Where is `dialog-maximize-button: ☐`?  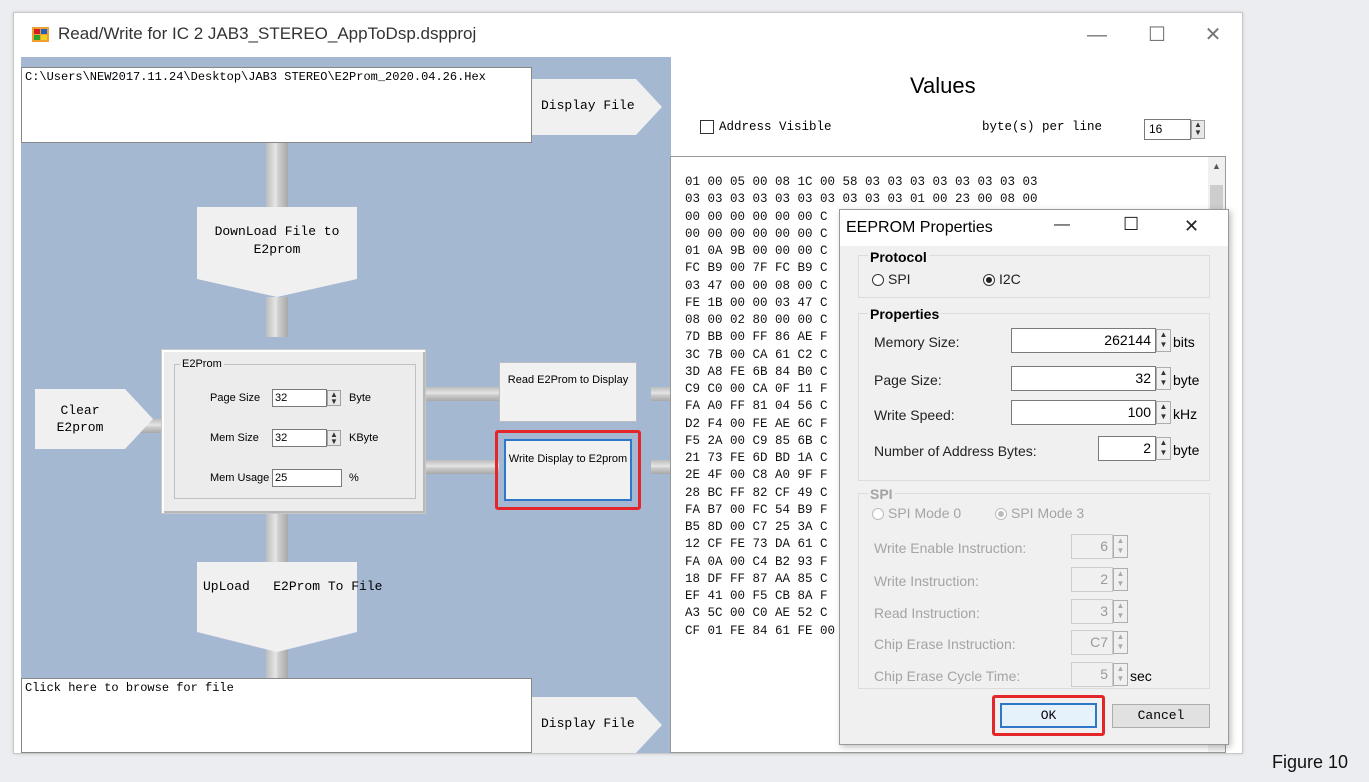 dialog-maximize-button: ☐ is located at coordinates (1131, 224).